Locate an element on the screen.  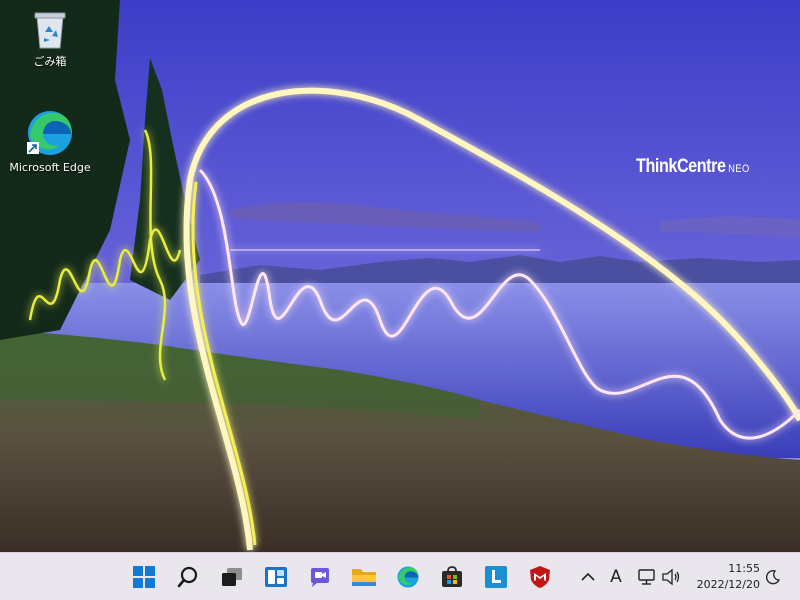
search-button is located at coordinates (188, 577).